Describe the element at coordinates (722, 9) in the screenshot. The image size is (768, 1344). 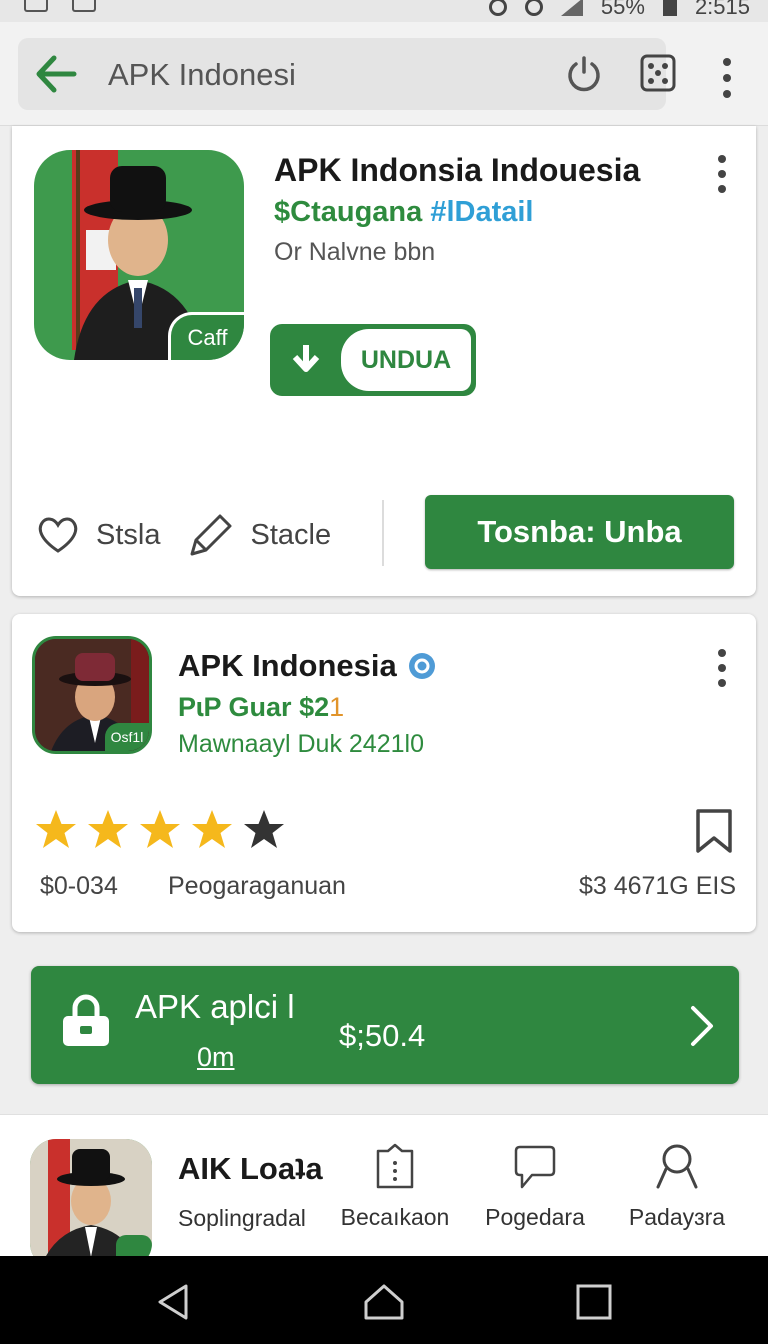
I see `clock: 2:515` at that location.